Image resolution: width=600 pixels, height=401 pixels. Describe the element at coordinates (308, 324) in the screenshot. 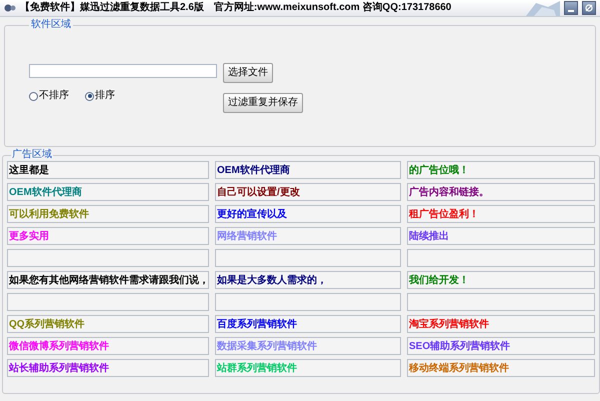

I see `ad-link: 百度系列营销软件` at that location.